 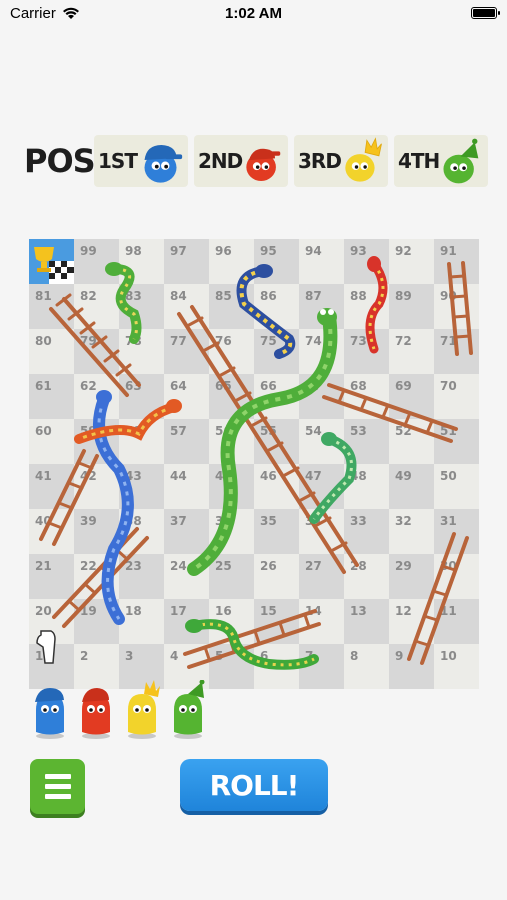 I want to click on rank-label: 2ND, so click(x=220, y=161).